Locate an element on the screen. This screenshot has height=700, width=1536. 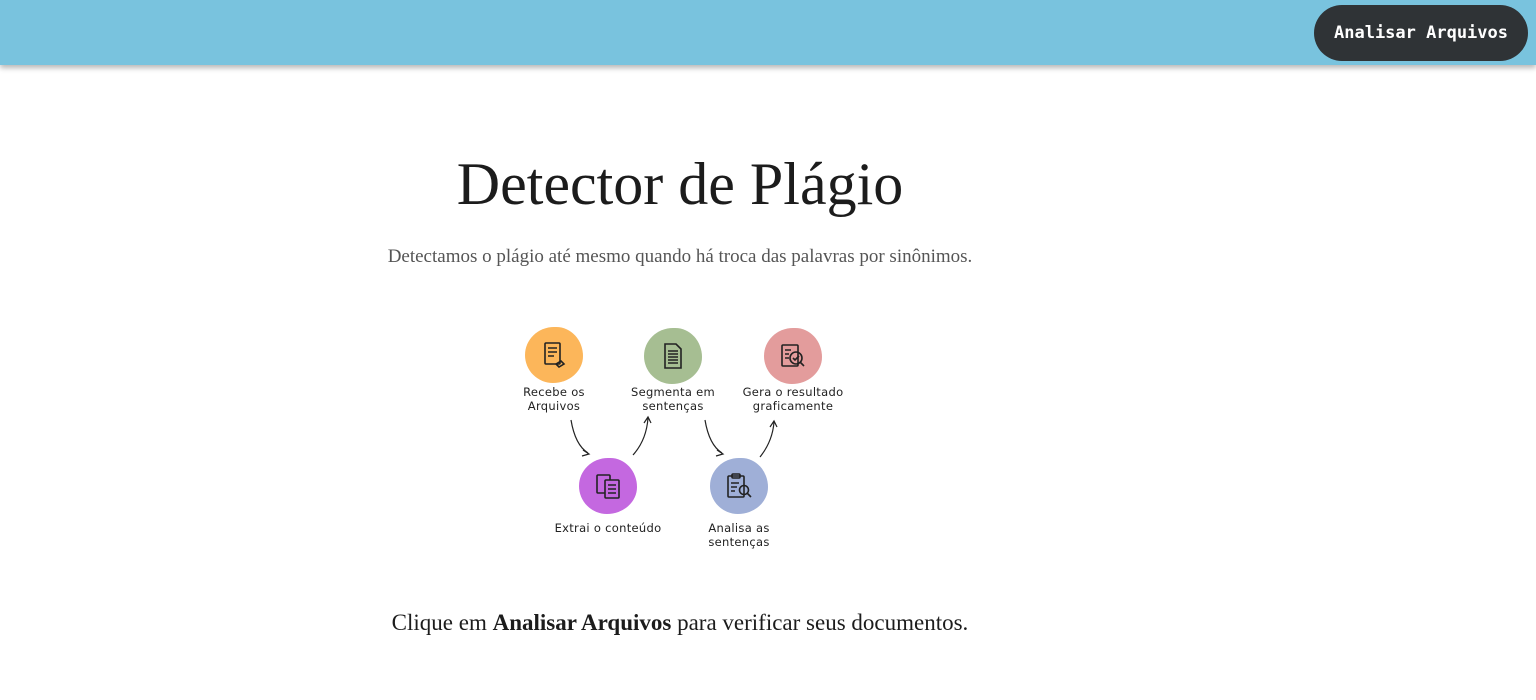
documents-extract-icon is located at coordinates (608, 486).